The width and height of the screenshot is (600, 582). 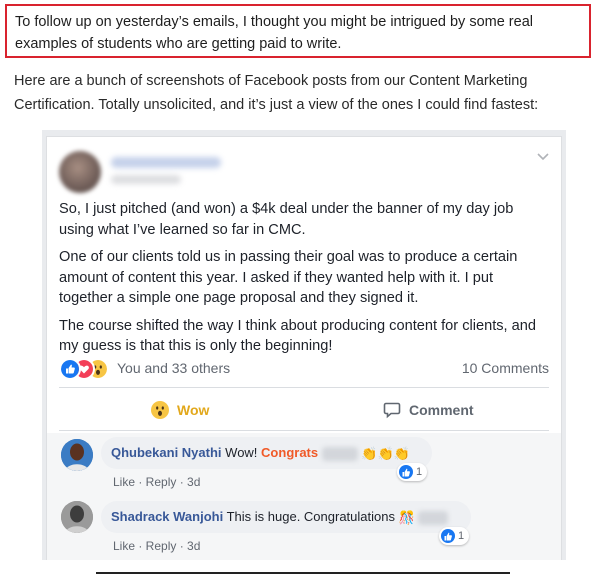 I want to click on like-reaction-icon, so click(x=70, y=369).